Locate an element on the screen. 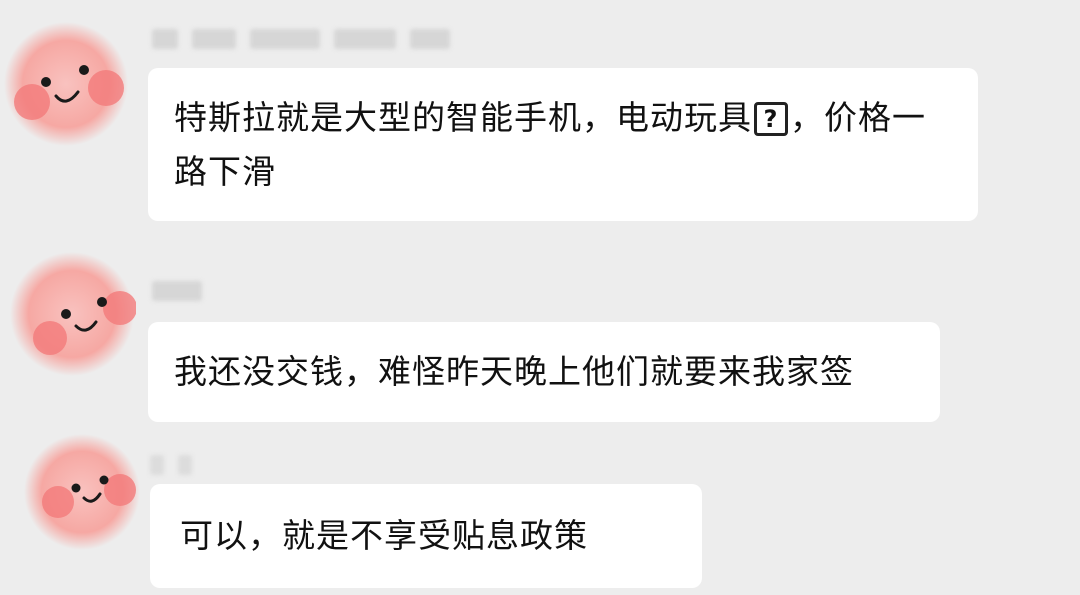 This screenshot has height=595, width=1080. message-bubble: 我还没交钱，难怪昨天晚上他们就要来我家签 is located at coordinates (544, 372).